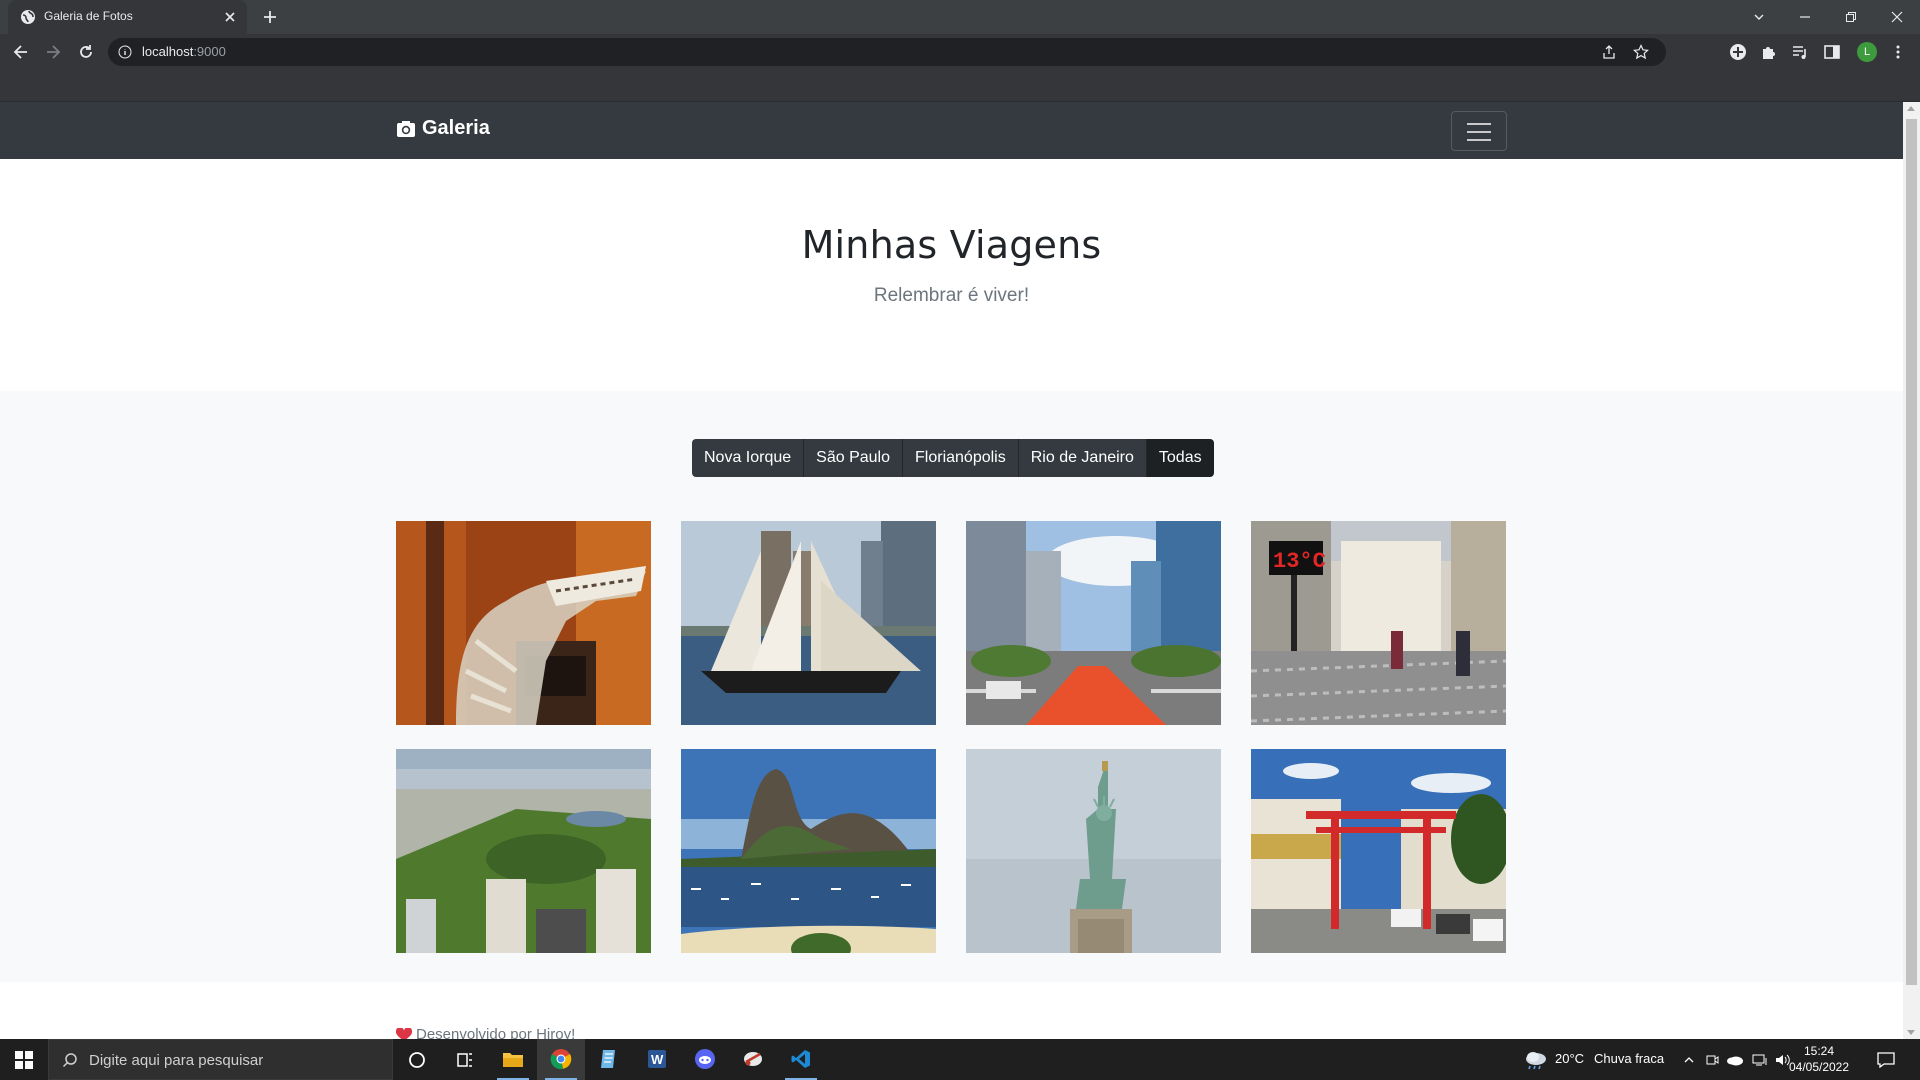 This screenshot has height=1080, width=1920. What do you see at coordinates (1819, 1067) in the screenshot?
I see `clock-date: 04/05/2022` at bounding box center [1819, 1067].